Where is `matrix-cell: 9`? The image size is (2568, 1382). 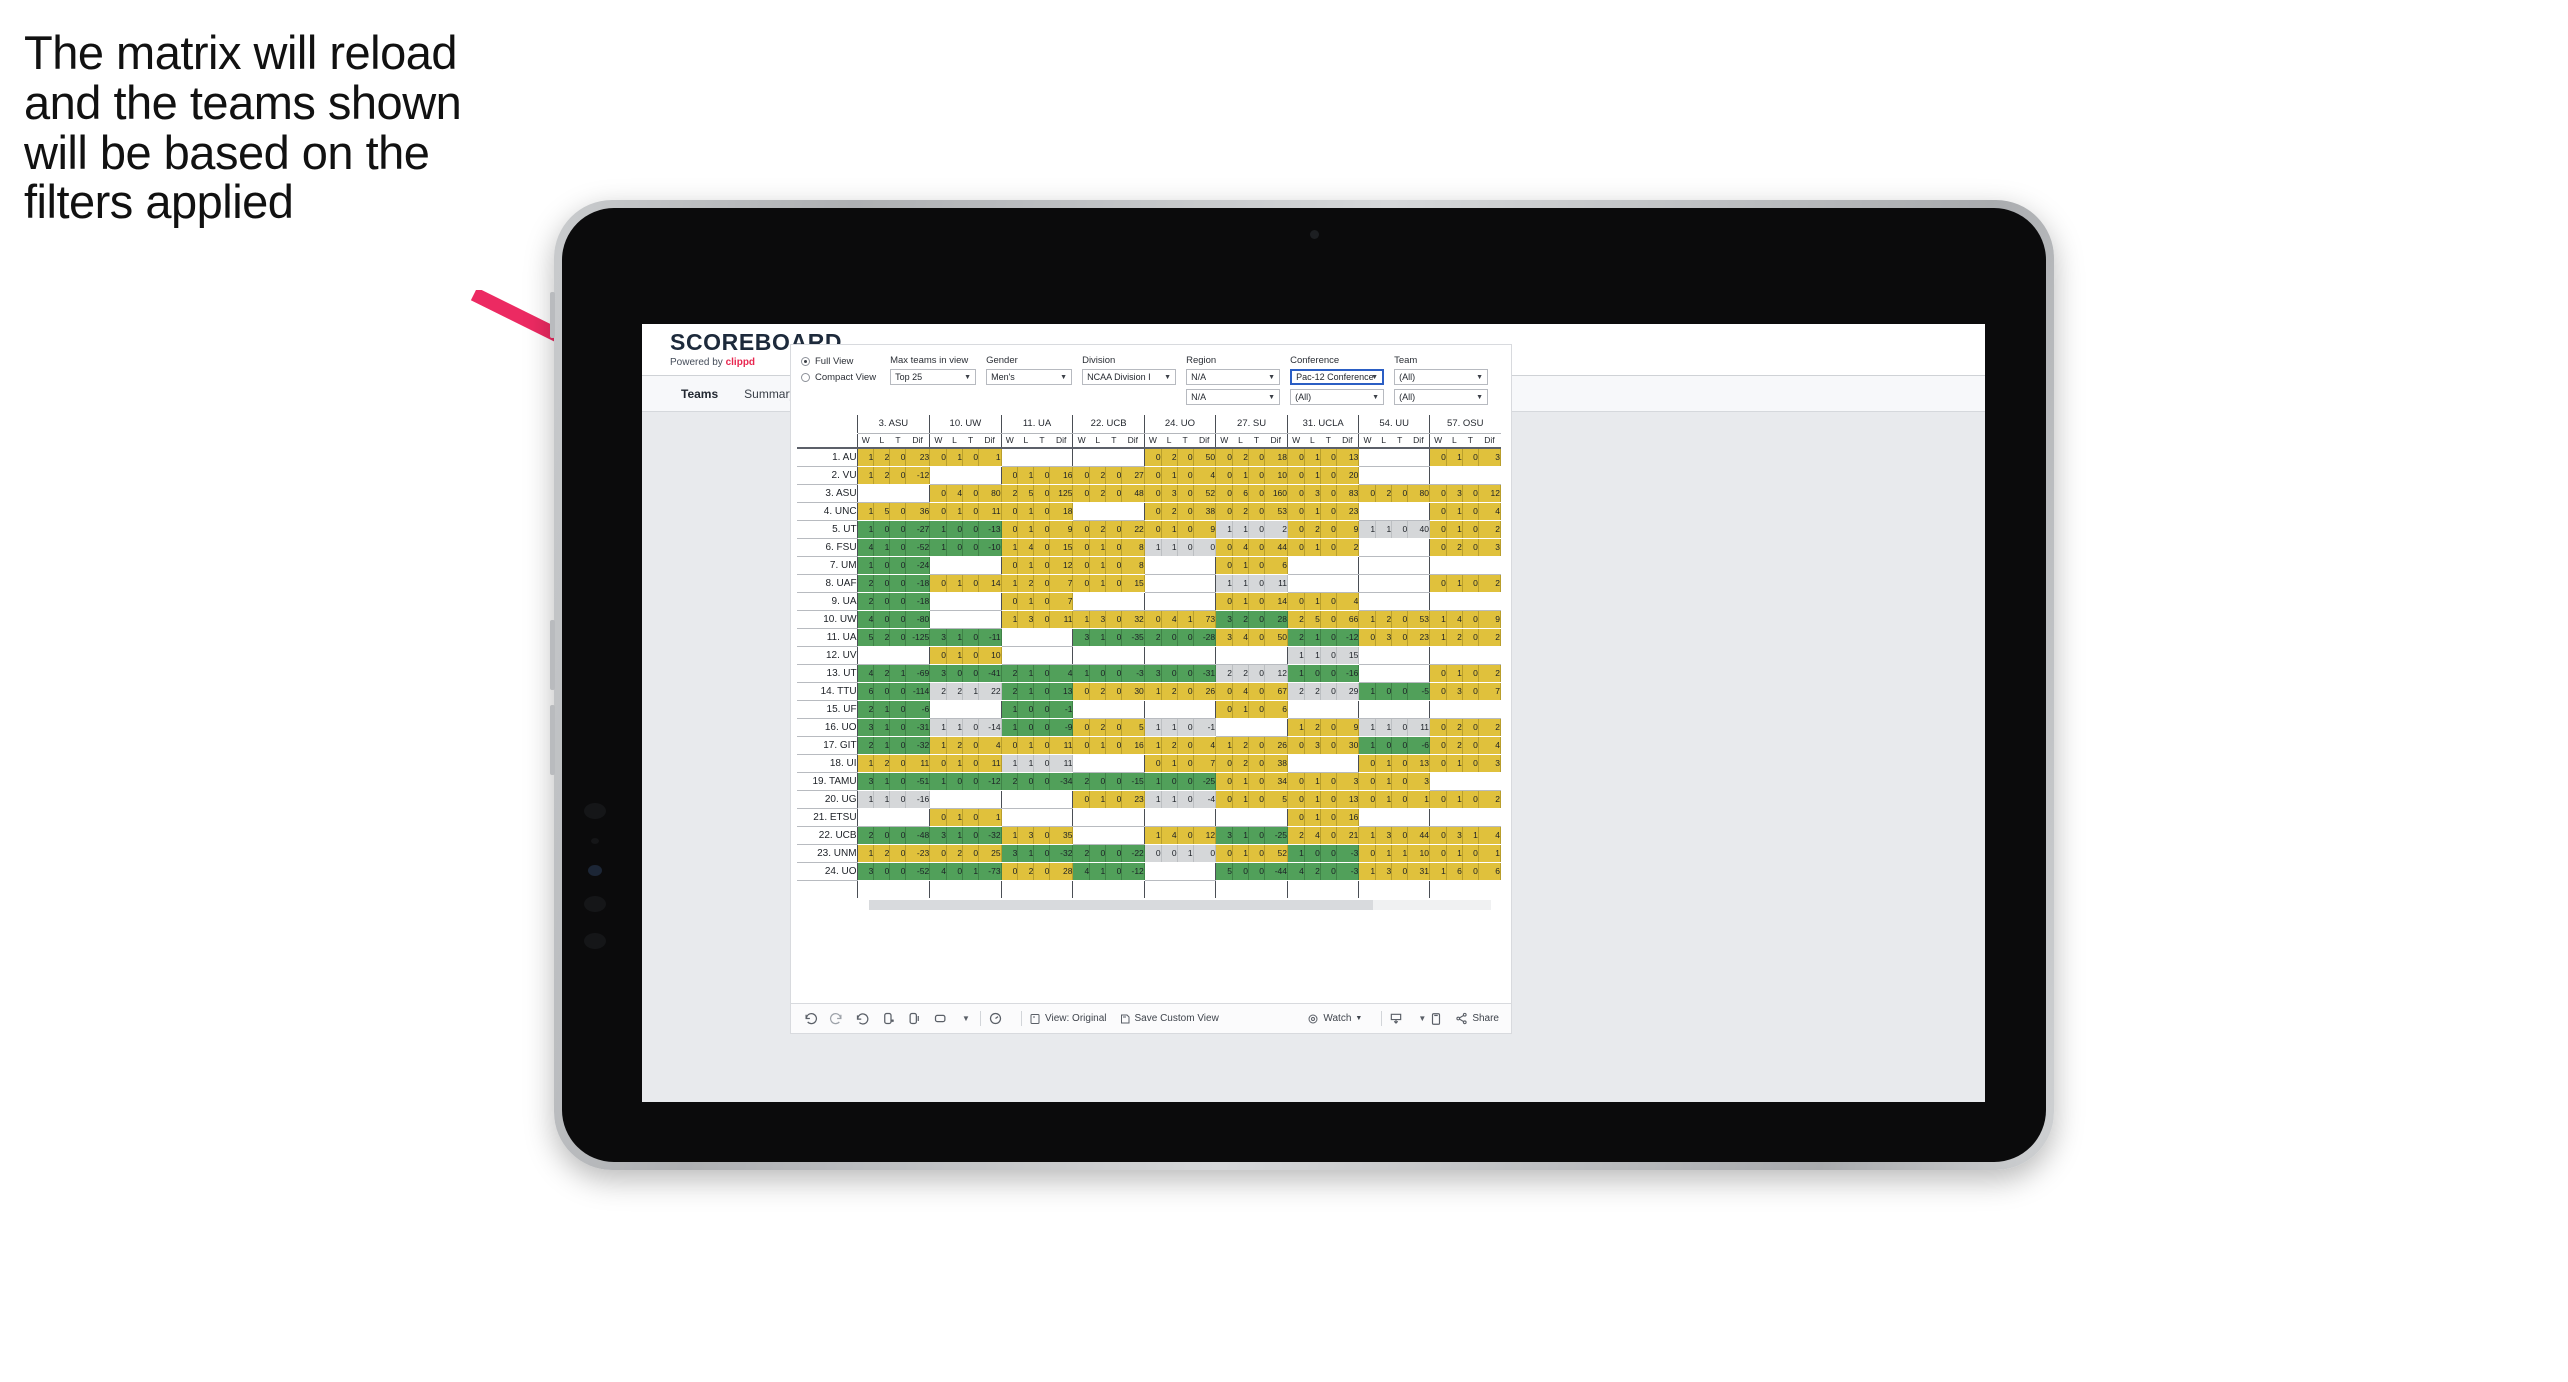
matrix-cell: 9 is located at coordinates (1348, 529).